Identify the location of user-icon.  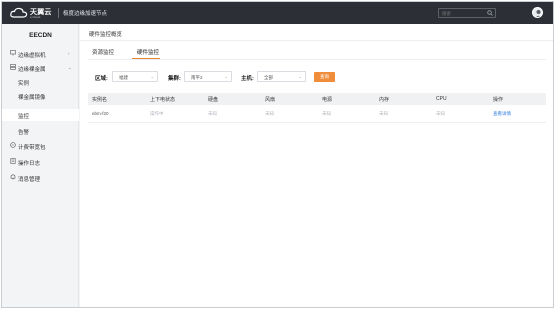
(538, 13).